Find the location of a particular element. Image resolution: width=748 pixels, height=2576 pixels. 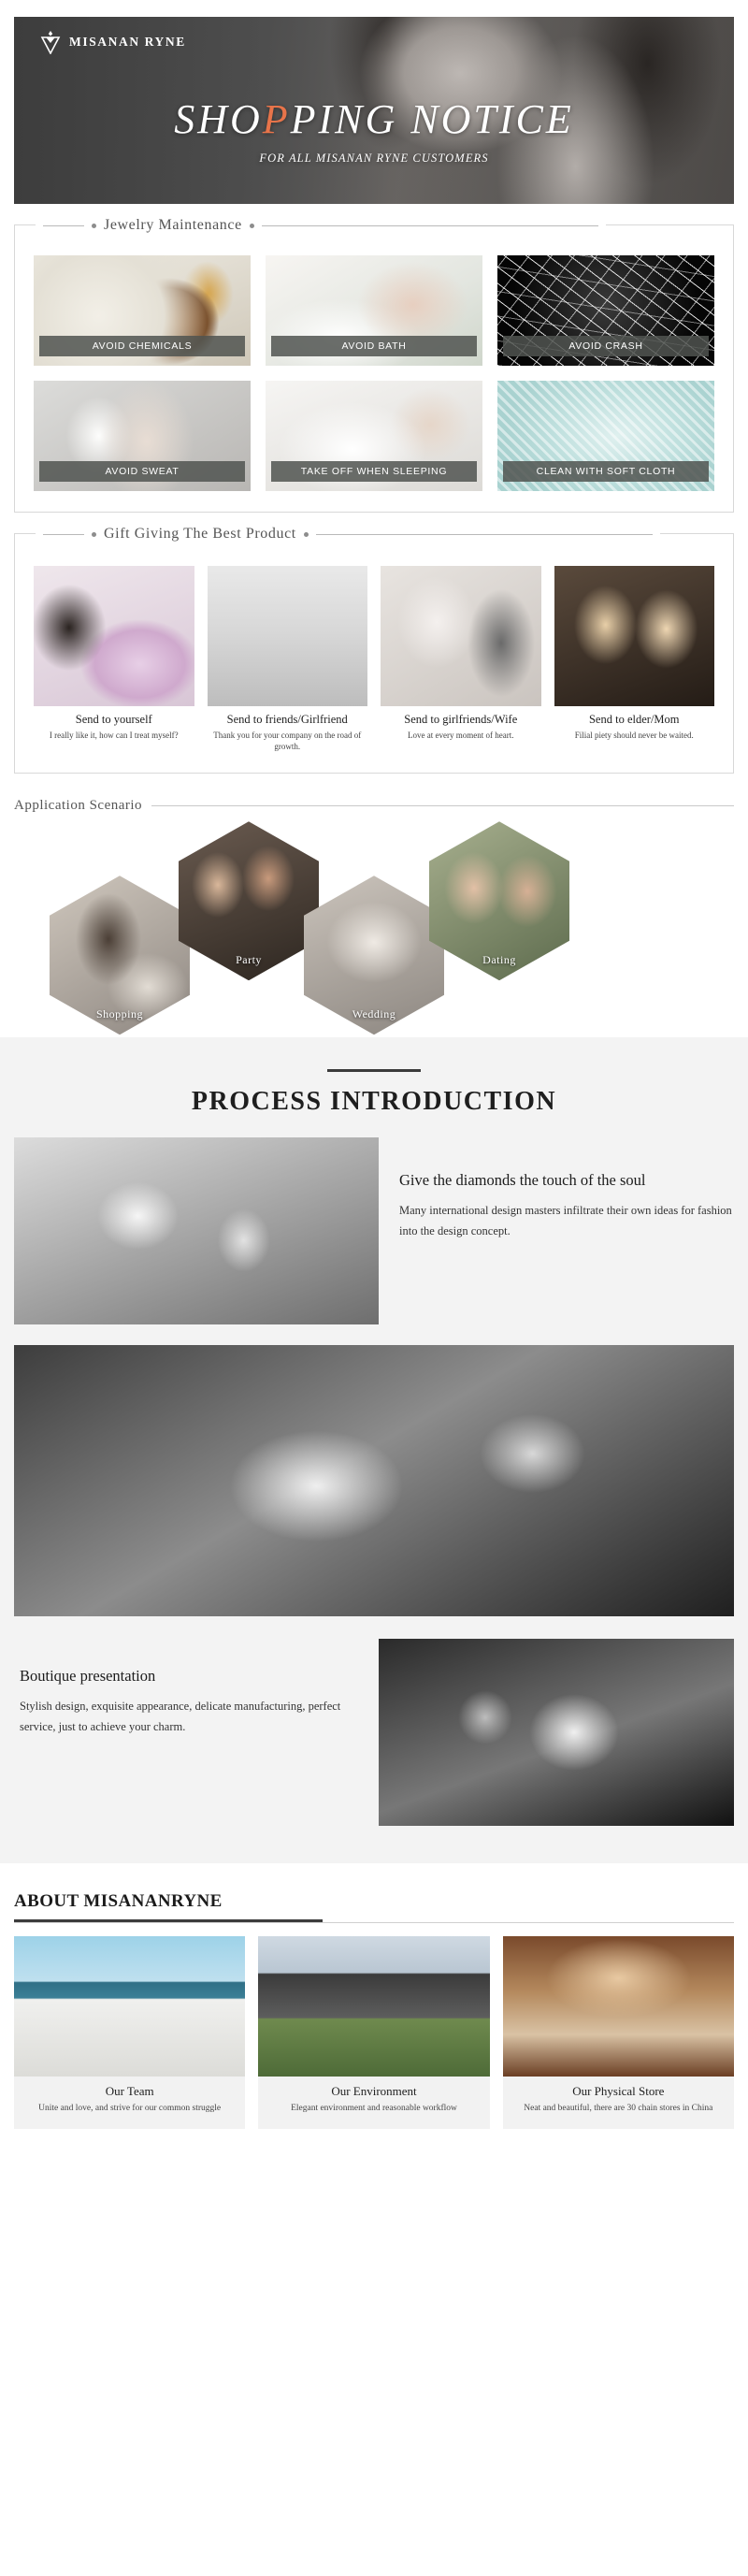

scenario-label: Party is located at coordinates (249, 960).